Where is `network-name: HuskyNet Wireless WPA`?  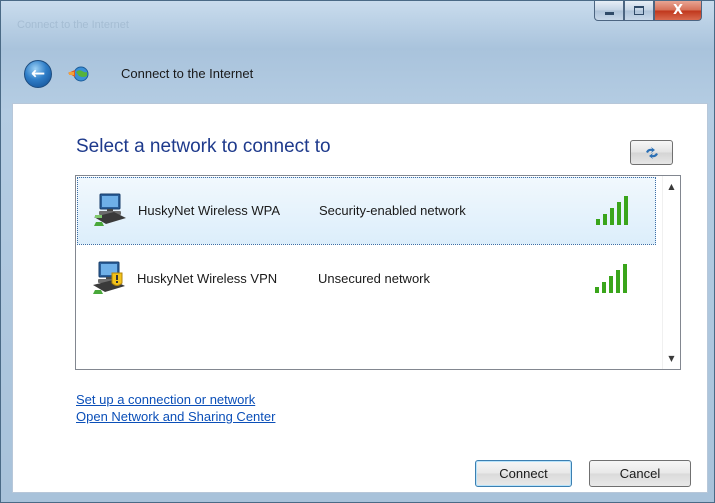
network-name: HuskyNet Wireless WPA is located at coordinates (209, 210).